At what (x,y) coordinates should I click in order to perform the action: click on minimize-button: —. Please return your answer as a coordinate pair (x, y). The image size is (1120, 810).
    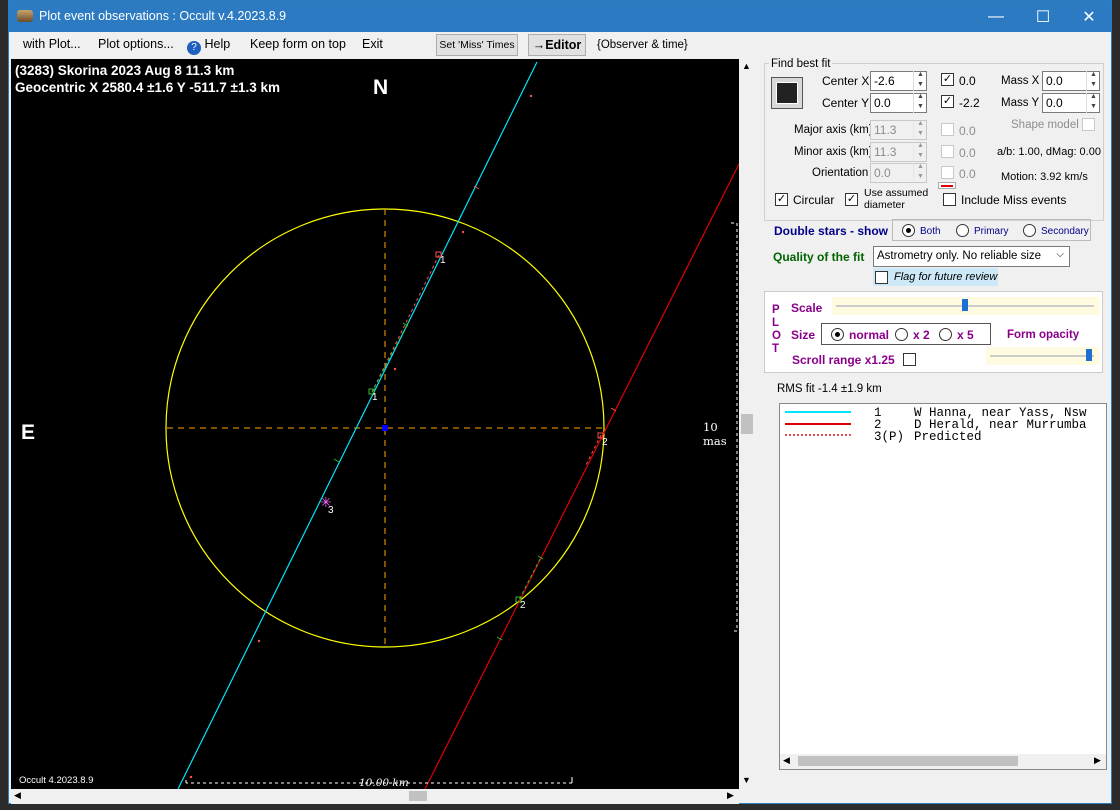
    Looking at the image, I should click on (996, 16).